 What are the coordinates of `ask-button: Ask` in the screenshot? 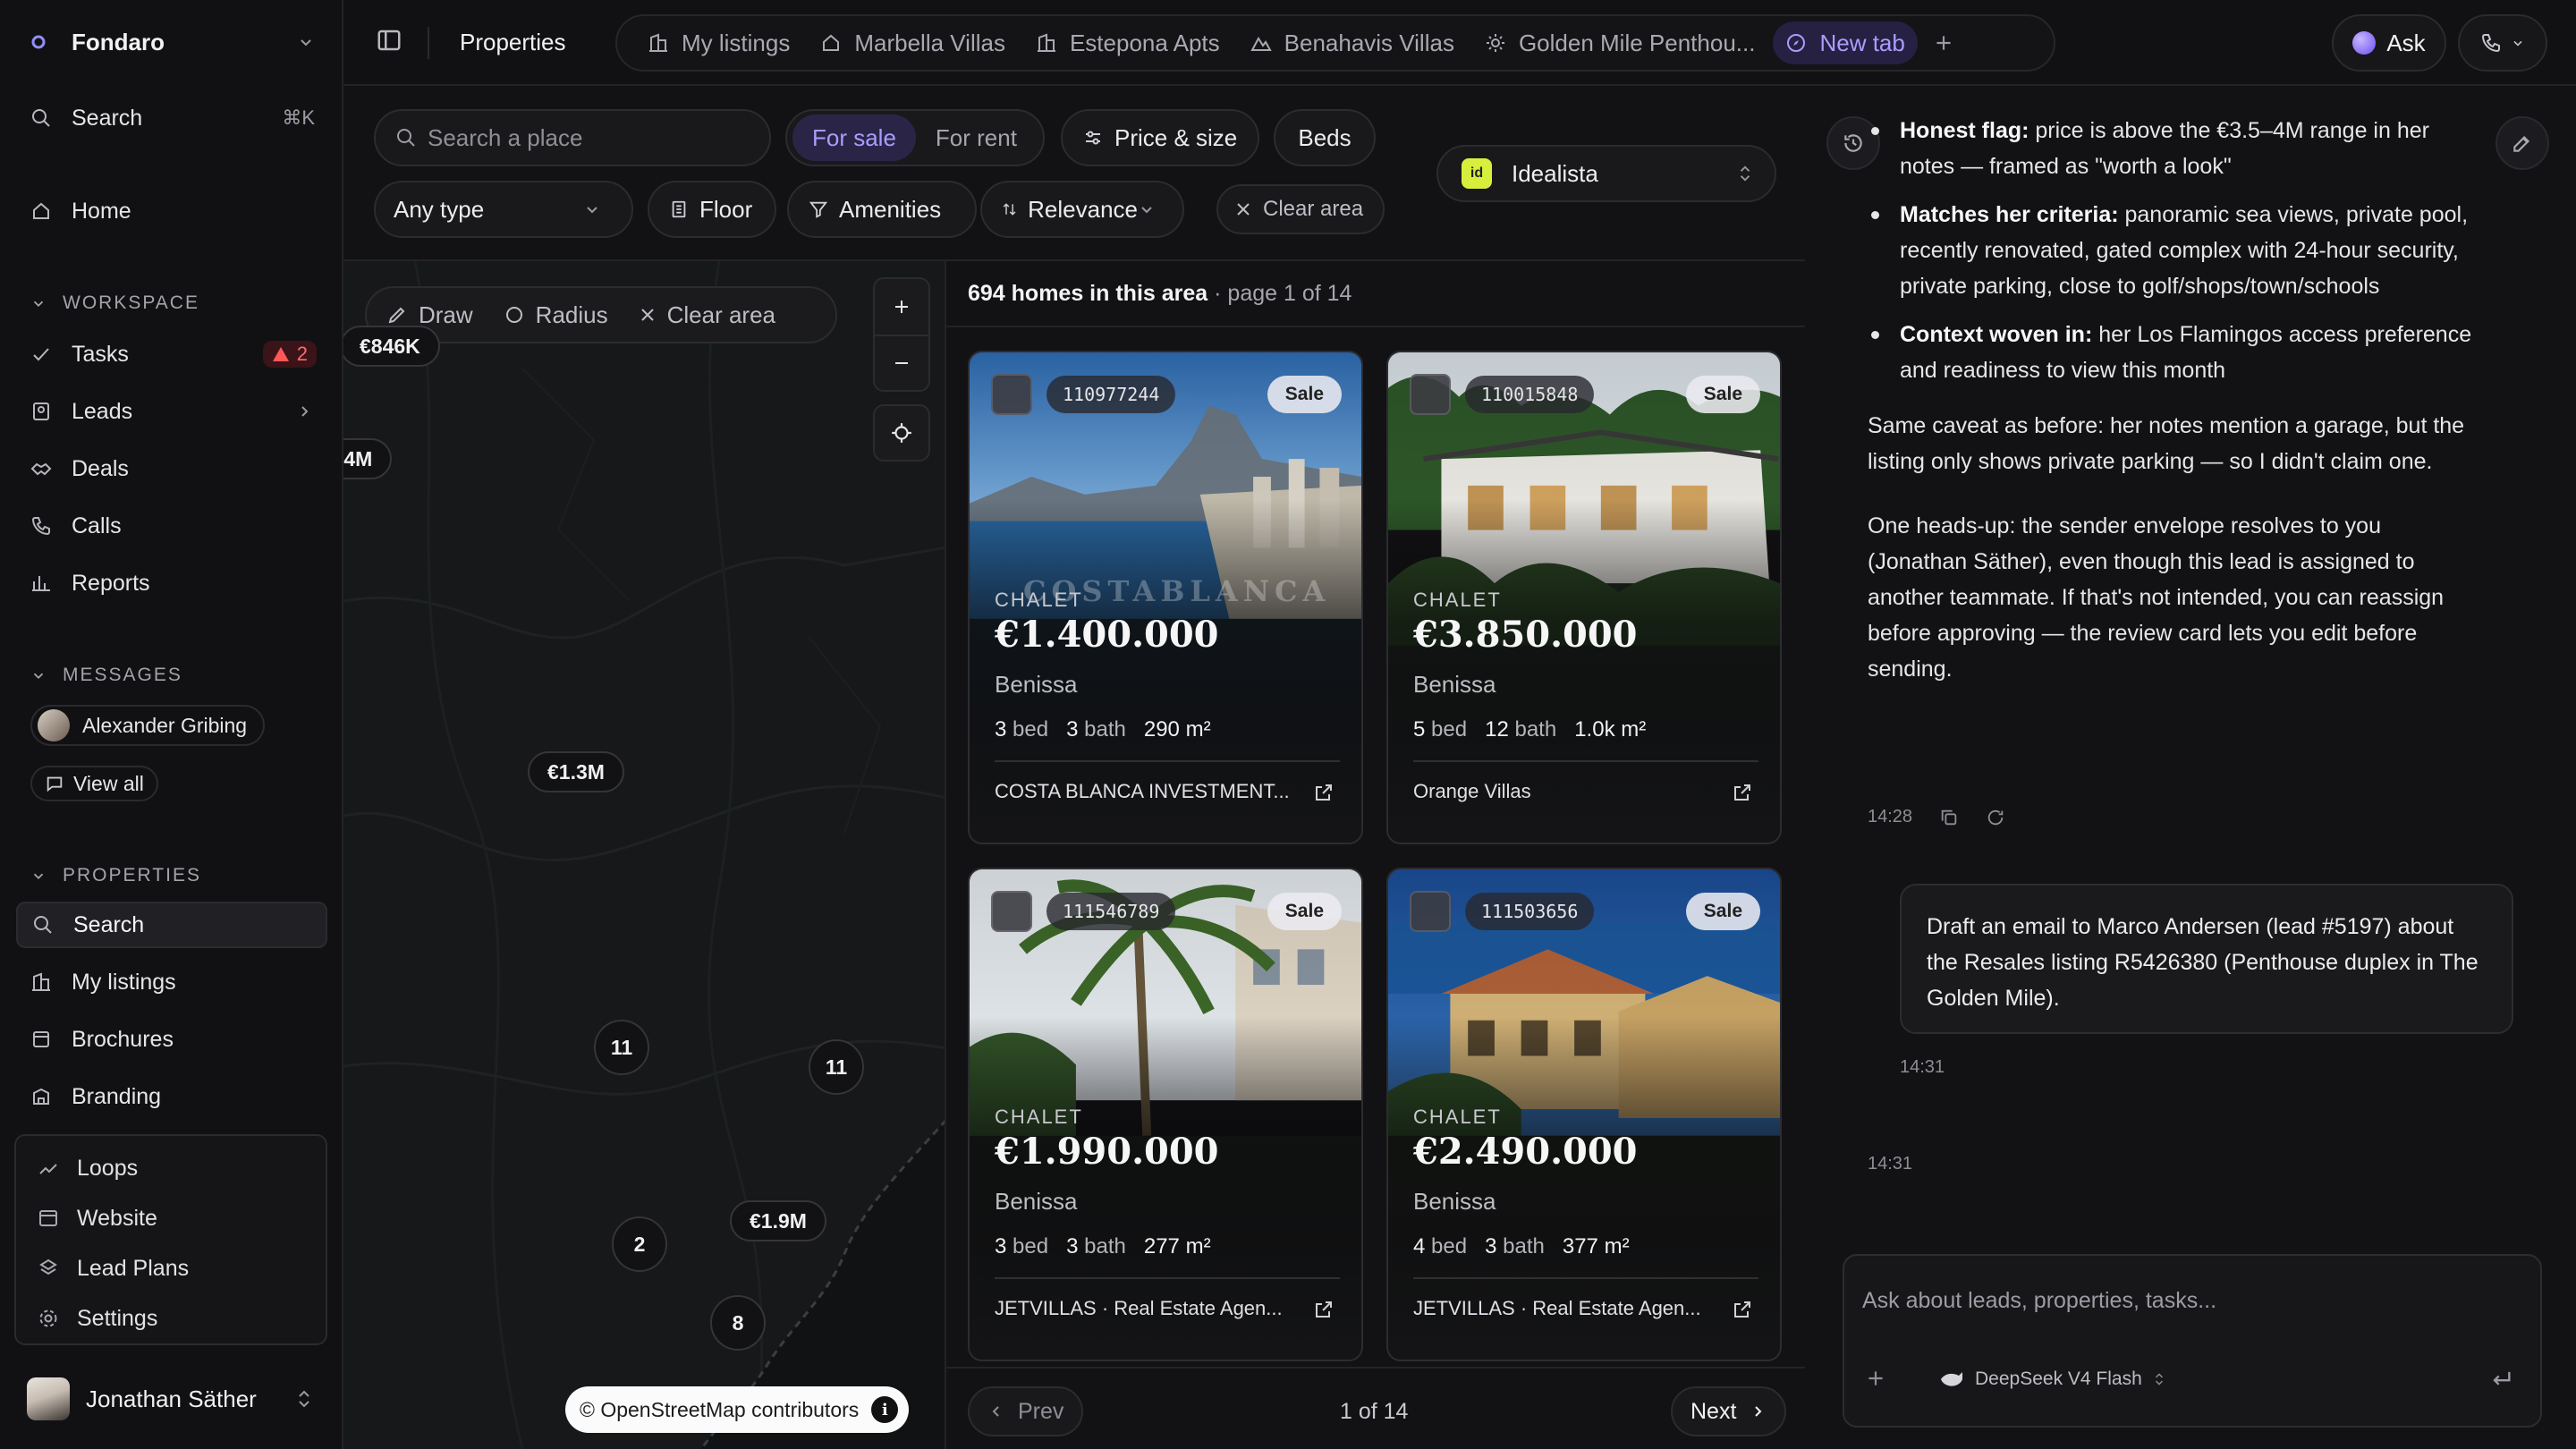 It's located at (2389, 43).